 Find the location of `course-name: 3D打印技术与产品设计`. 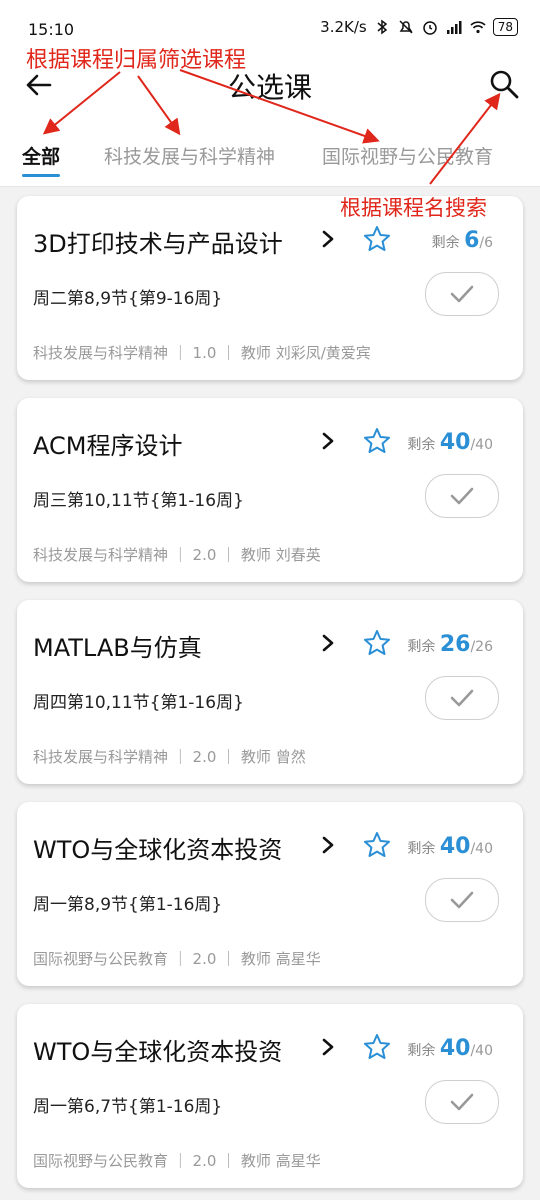

course-name: 3D打印技术与产品设计 is located at coordinates (158, 244).